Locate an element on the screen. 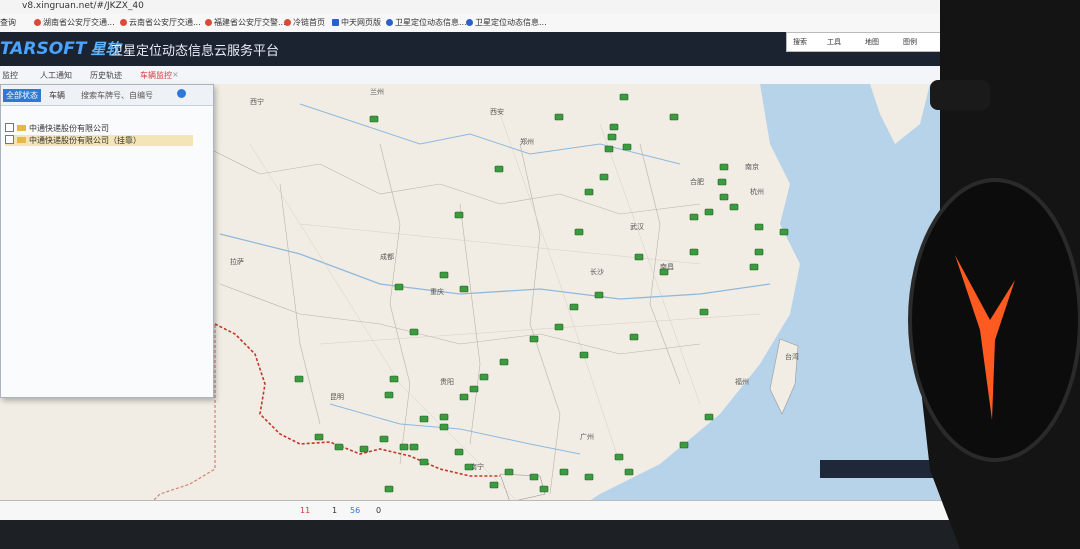 The width and height of the screenshot is (1080, 549). tool-tools: 工具 is located at coordinates (834, 42).